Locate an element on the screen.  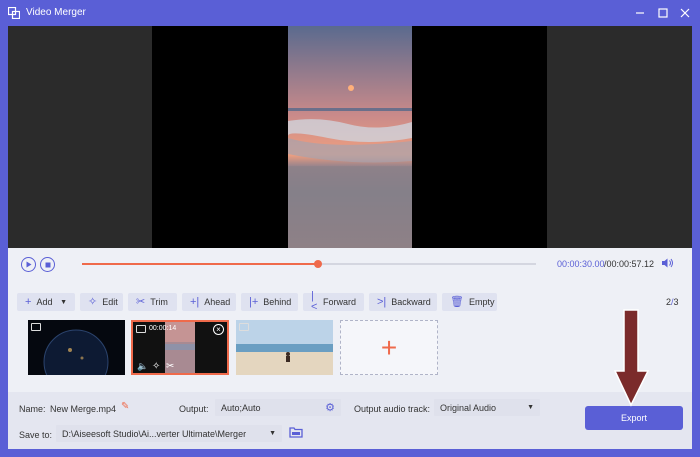
output-label: Output: is located at coordinates (194, 409).